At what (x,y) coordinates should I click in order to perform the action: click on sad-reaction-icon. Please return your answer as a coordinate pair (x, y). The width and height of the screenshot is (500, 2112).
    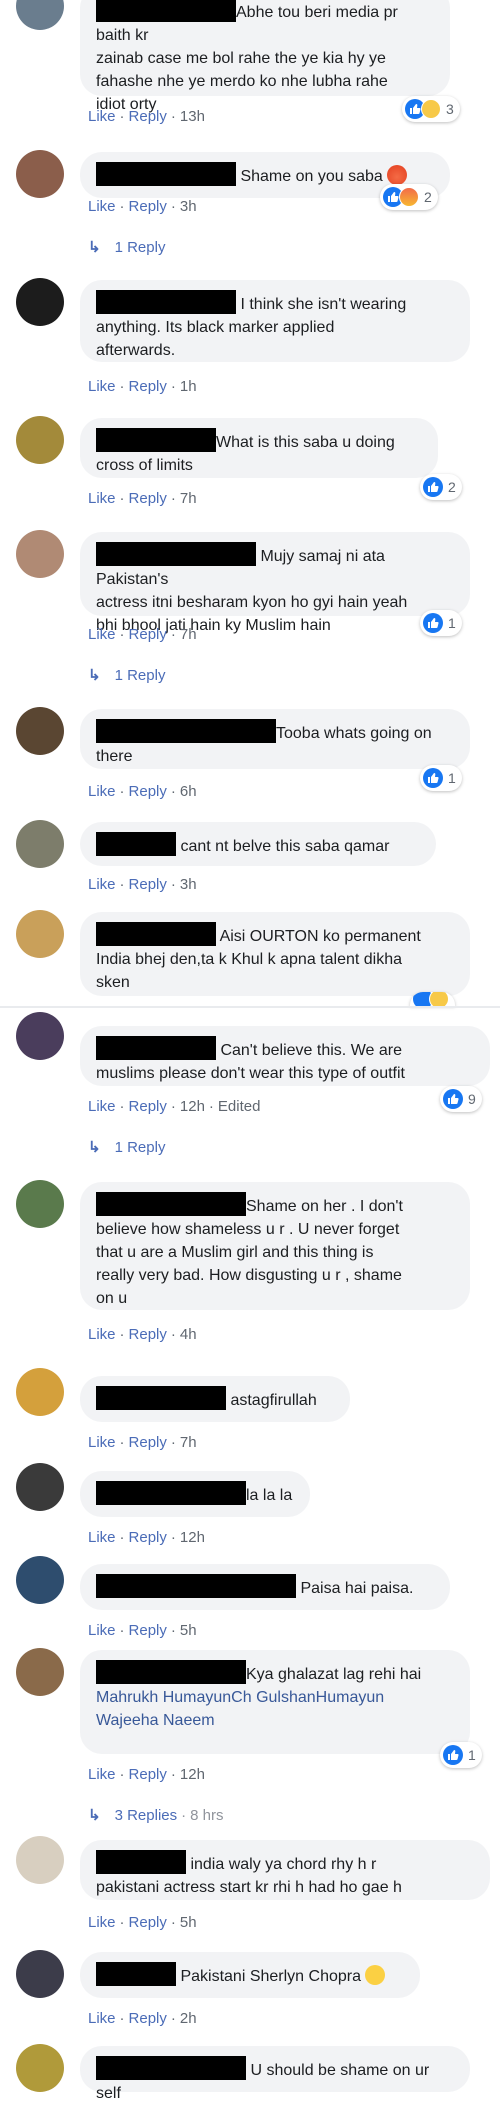
    Looking at the image, I should click on (439, 999).